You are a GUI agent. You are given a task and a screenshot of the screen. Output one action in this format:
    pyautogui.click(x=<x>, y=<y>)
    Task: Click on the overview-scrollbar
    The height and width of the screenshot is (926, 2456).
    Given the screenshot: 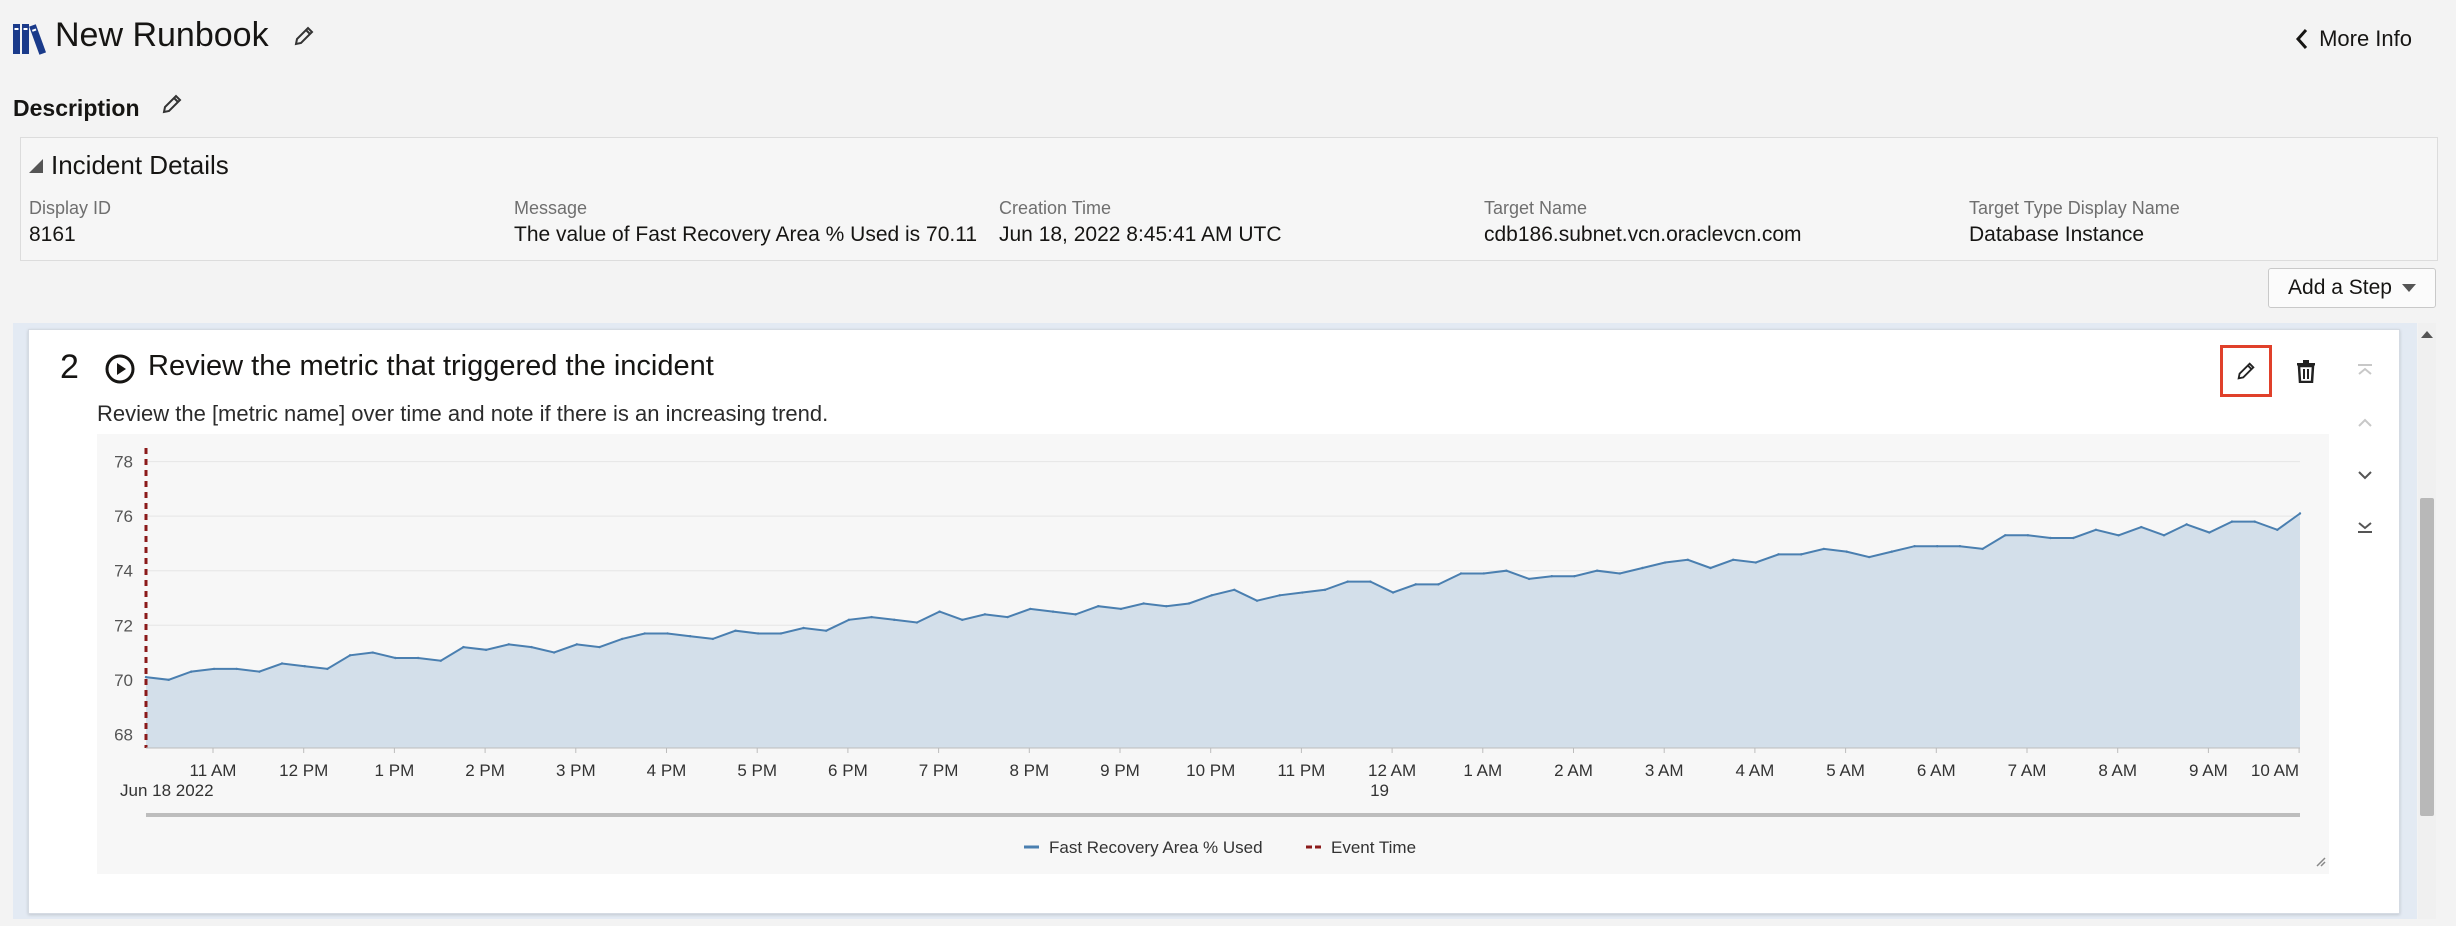 What is the action you would take?
    pyautogui.click(x=1223, y=815)
    